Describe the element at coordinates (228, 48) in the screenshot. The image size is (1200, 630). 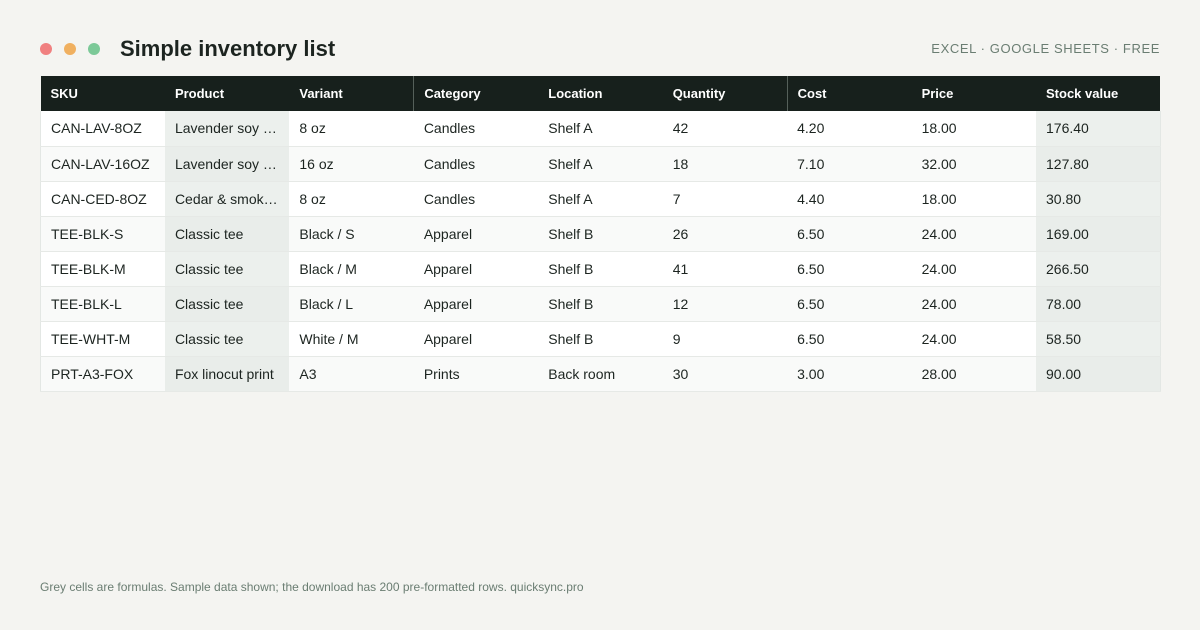
I see `page-title: Simple inventory list` at that location.